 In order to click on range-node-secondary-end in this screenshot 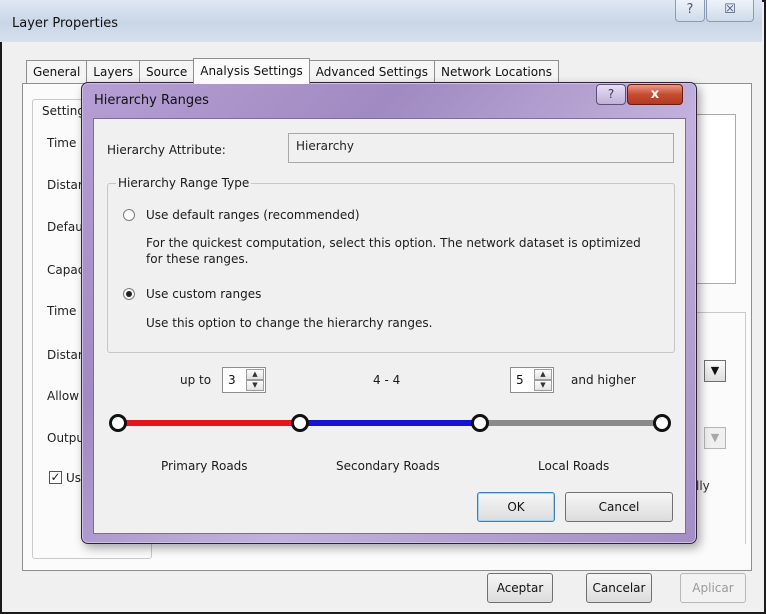, I will do `click(480, 423)`.